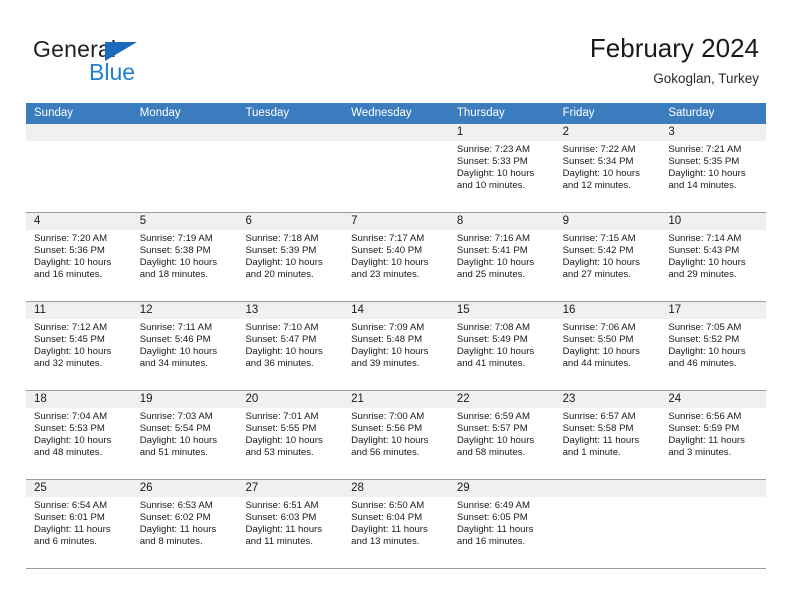  Describe the element at coordinates (713, 221) in the screenshot. I see `day-number: 10` at that location.